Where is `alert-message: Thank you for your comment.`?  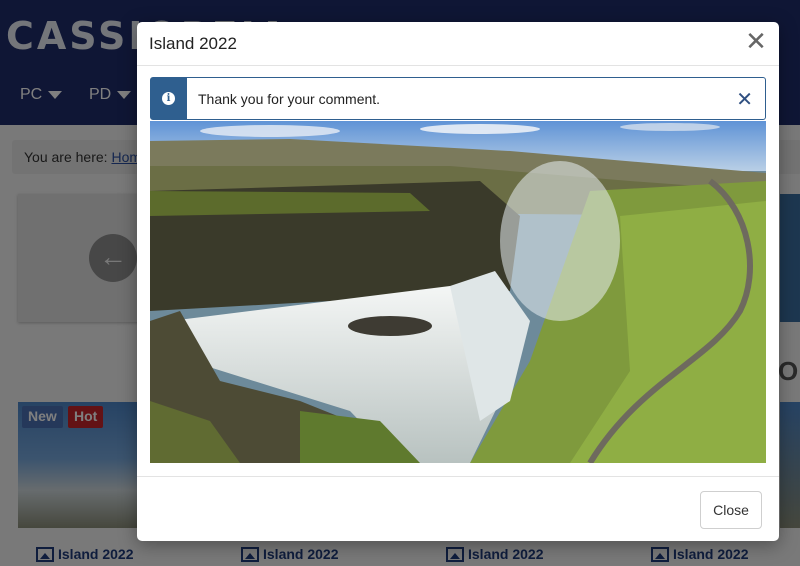 alert-message: Thank you for your comment. is located at coordinates (289, 99).